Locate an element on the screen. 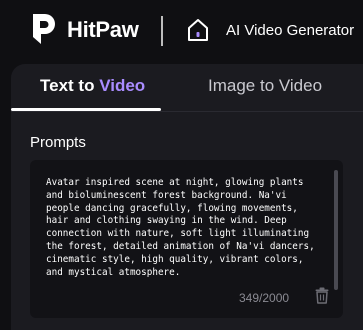  tab-text-to-video: Text to Video is located at coordinates (92, 86).